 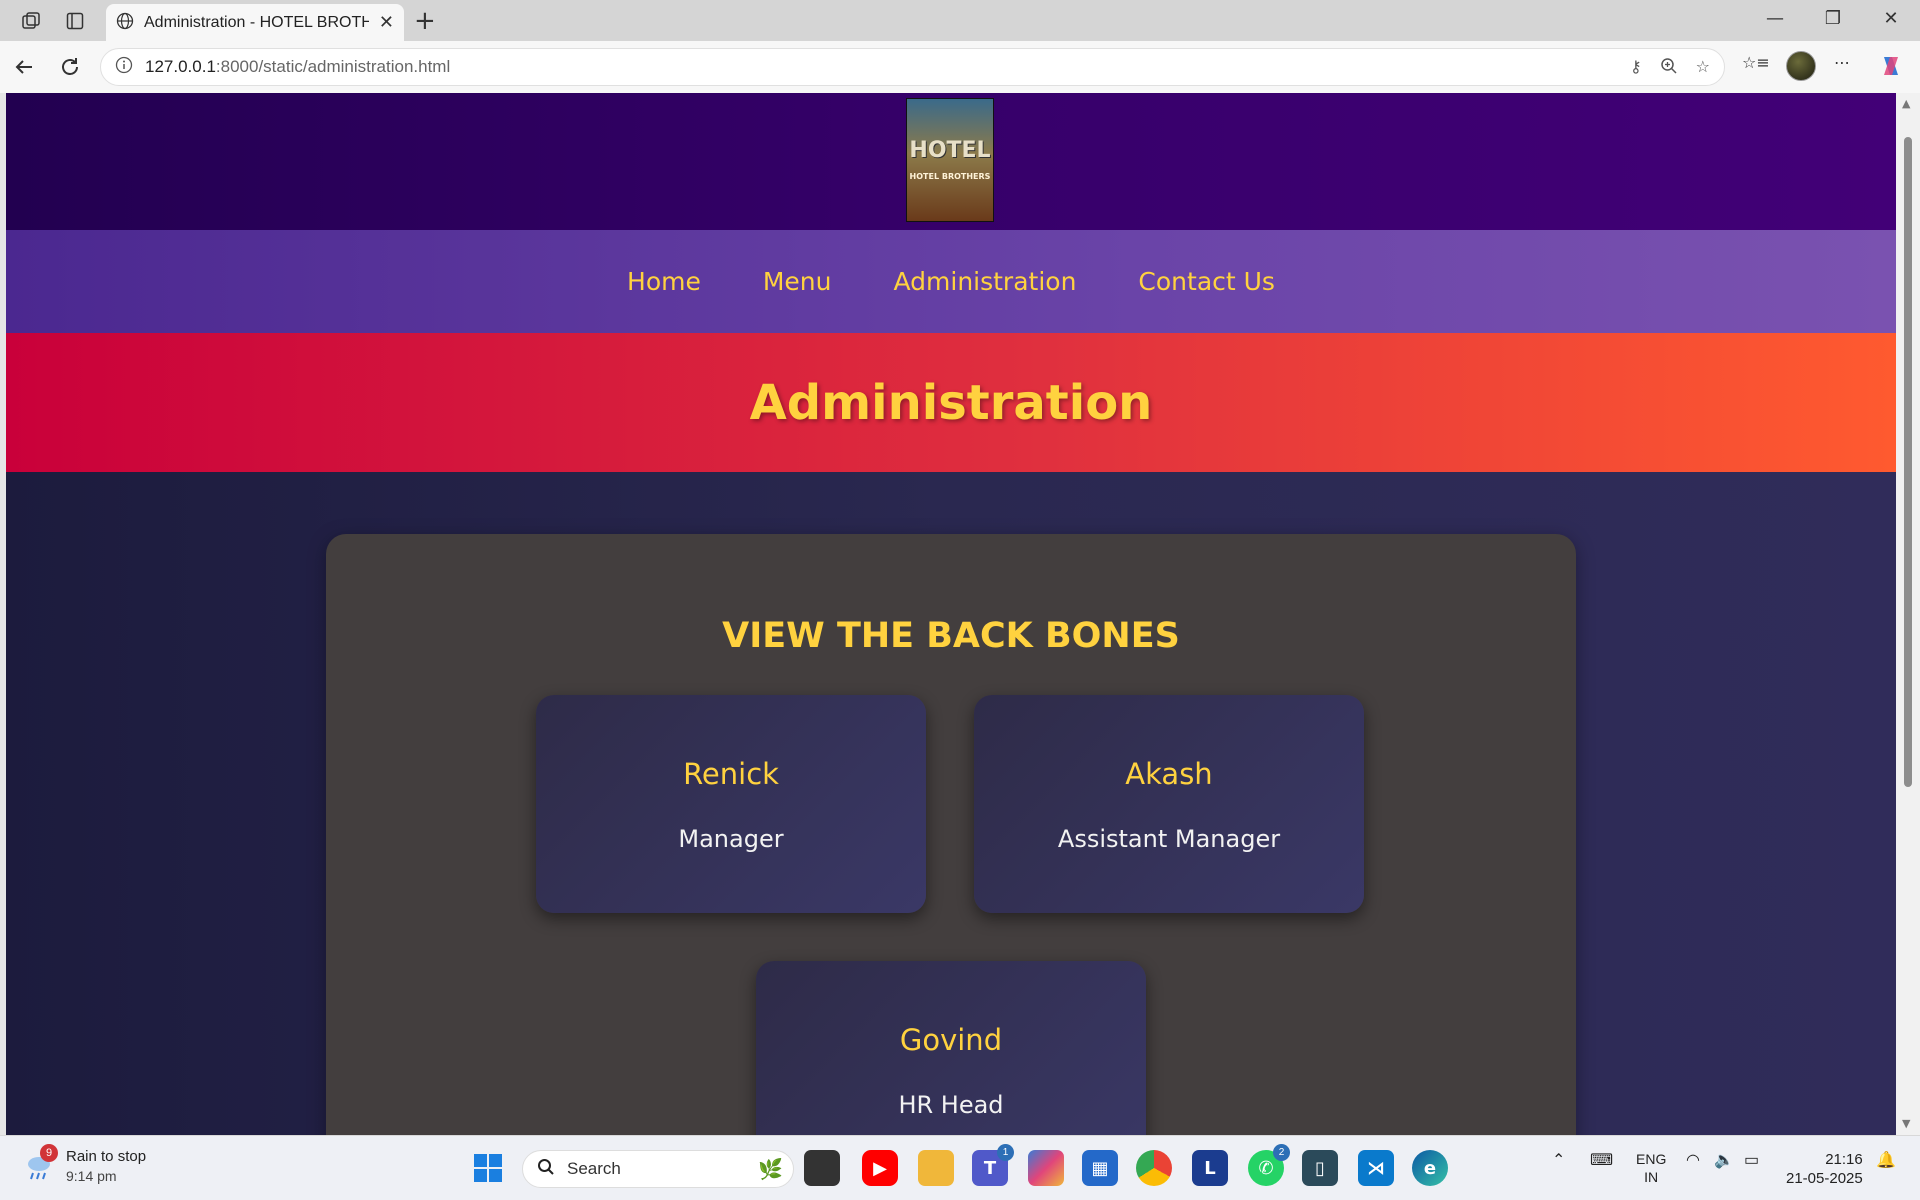 I want to click on weather-widget: 9 Rain to stop 9:14 pm, so click(x=84, y=1164).